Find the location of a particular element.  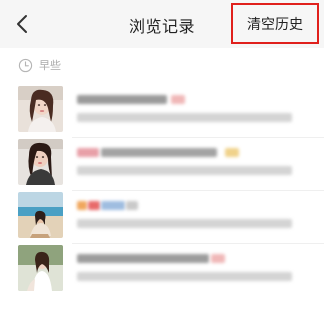

section-label: 早些 is located at coordinates (50, 65).